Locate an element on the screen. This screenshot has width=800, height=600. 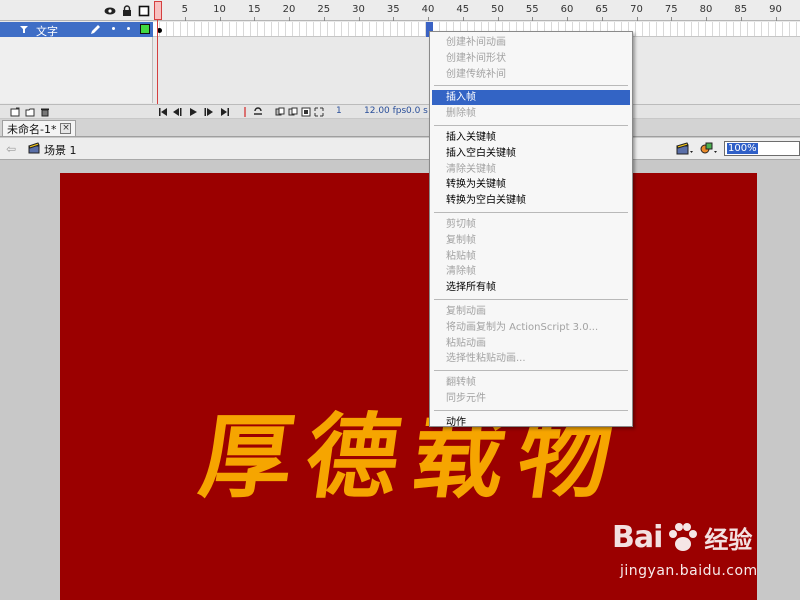
menu-item: 创建补间形状 is located at coordinates (531, 58).